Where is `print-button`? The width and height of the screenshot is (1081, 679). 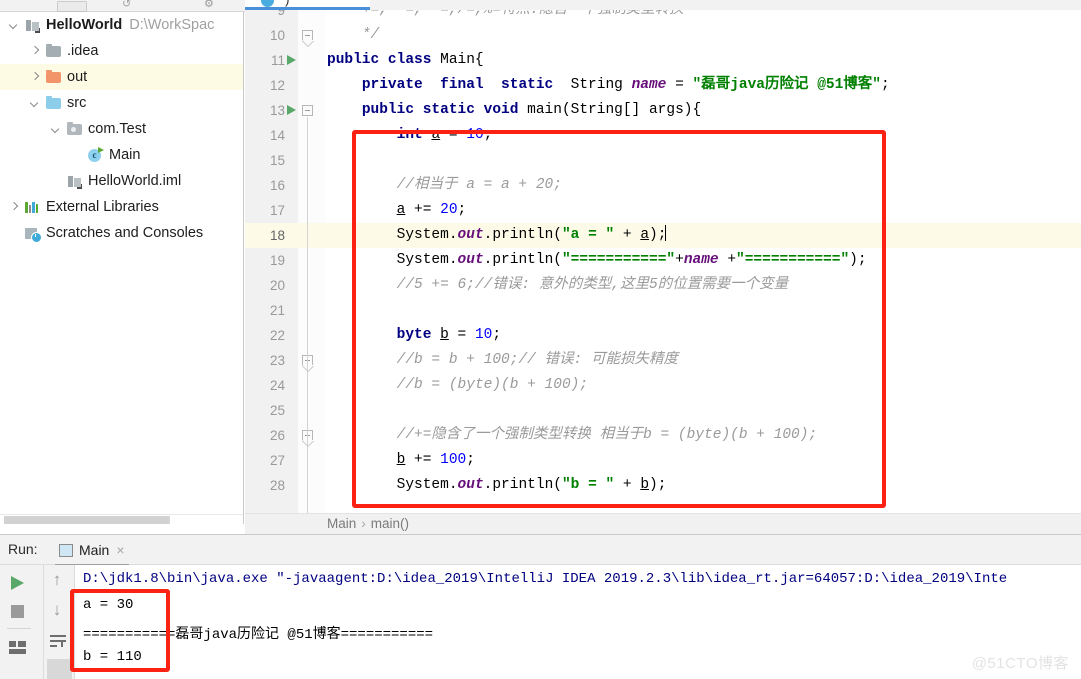
print-button is located at coordinates (59, 669).